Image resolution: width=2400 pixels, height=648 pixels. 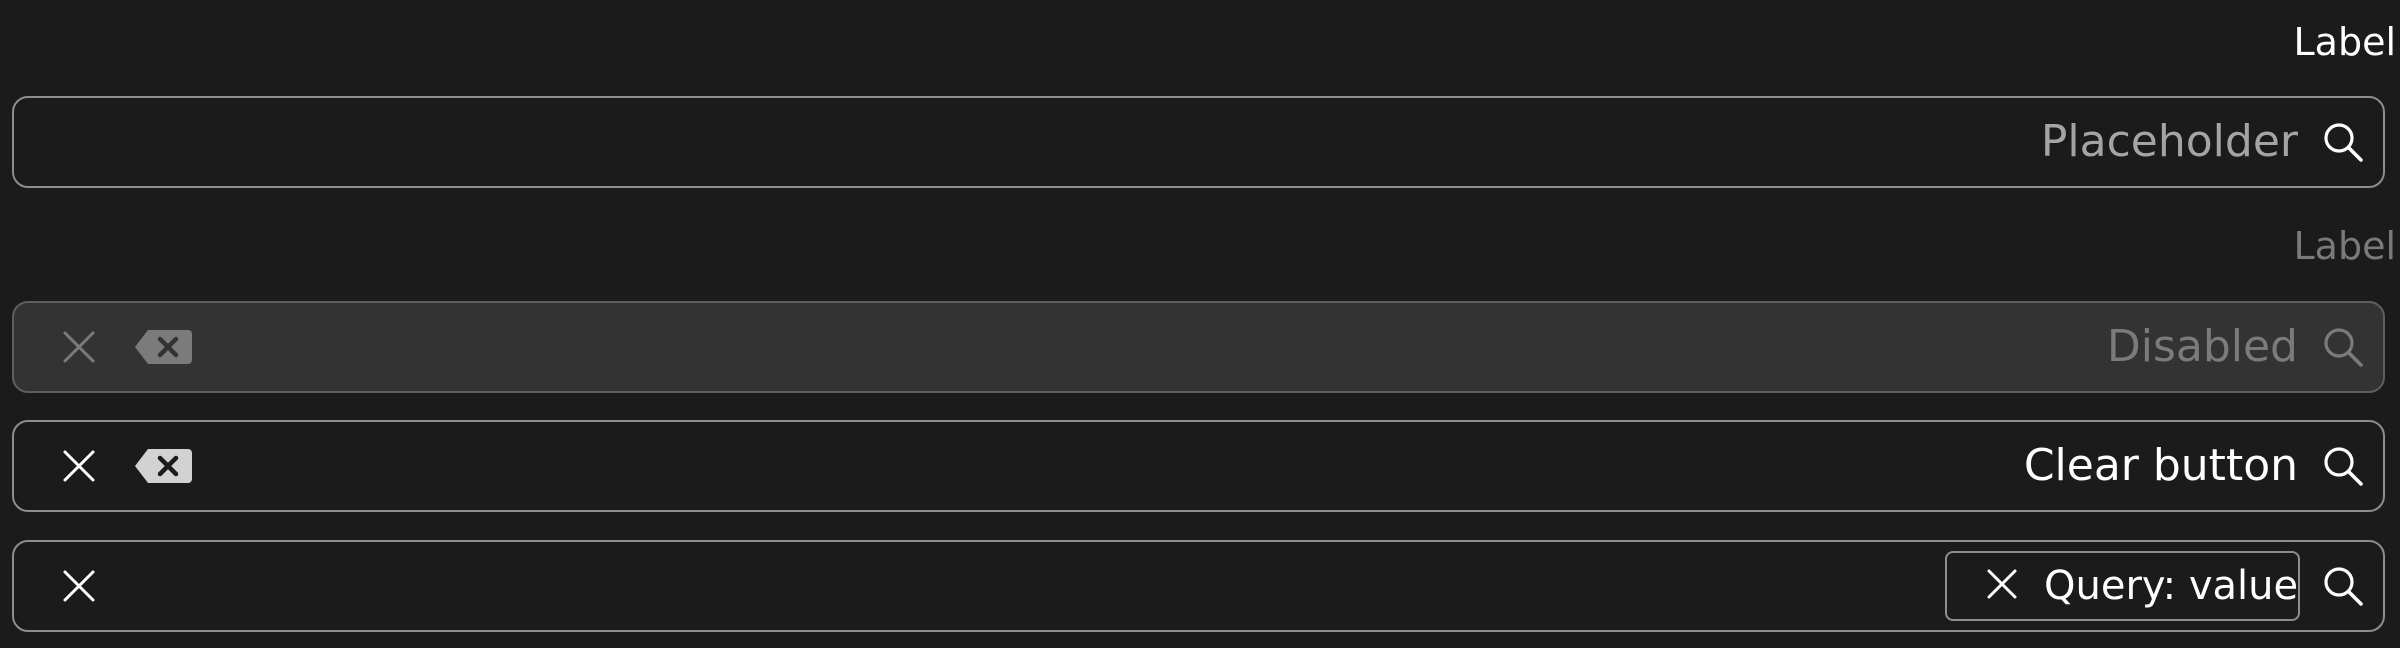 I want to click on search-field-with-chip: Query: value, so click(x=1198, y=586).